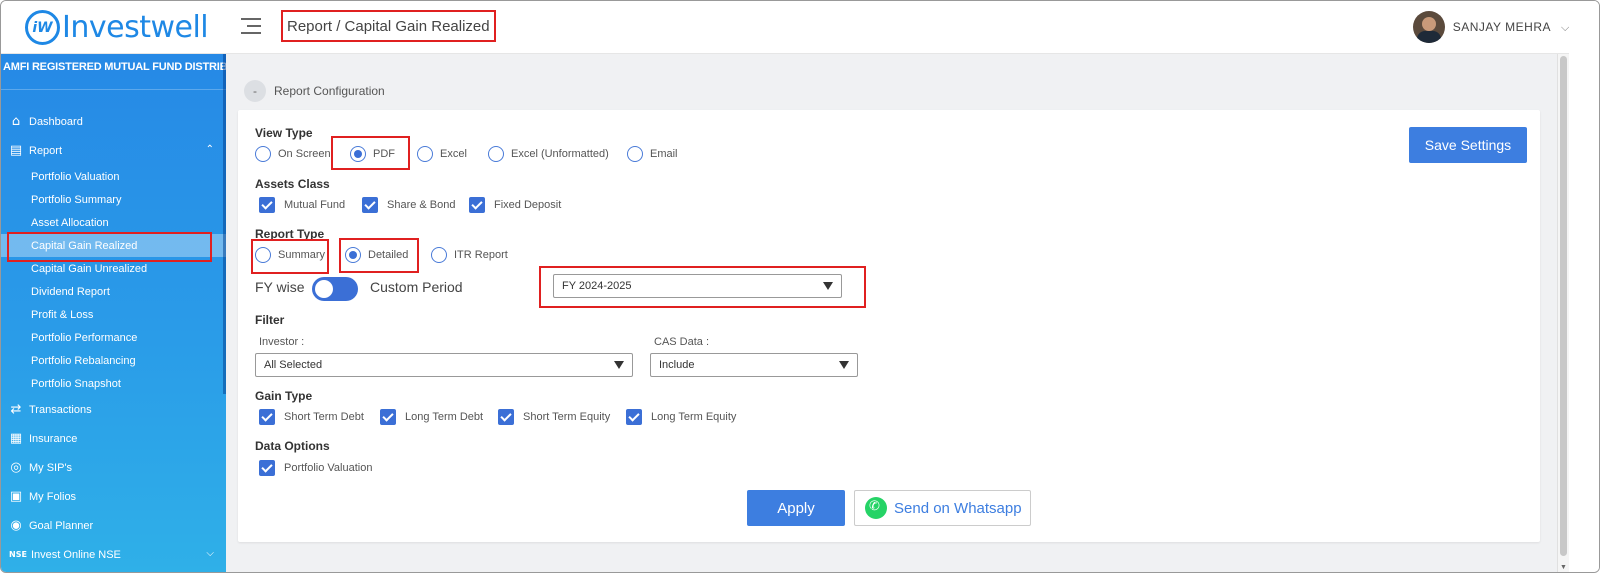 This screenshot has height=573, width=1600. What do you see at coordinates (293, 154) in the screenshot?
I see `view-type-on-screen: On Screen` at bounding box center [293, 154].